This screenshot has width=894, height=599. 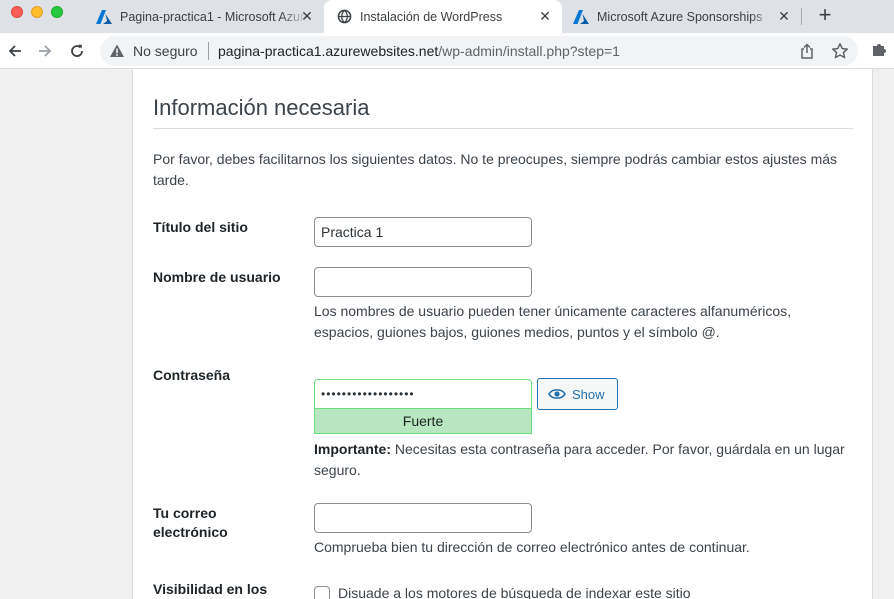 What do you see at coordinates (261, 107) in the screenshot?
I see `page-title: Información necesaria` at bounding box center [261, 107].